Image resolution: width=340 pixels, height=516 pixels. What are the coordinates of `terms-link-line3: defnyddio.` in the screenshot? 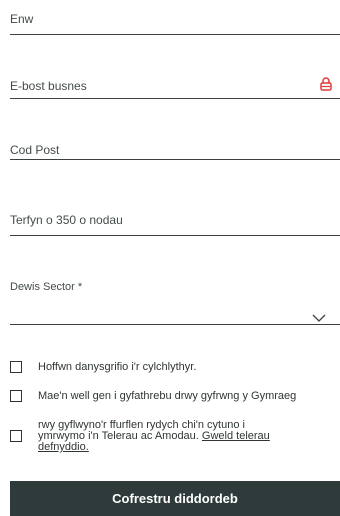 It's located at (63, 447).